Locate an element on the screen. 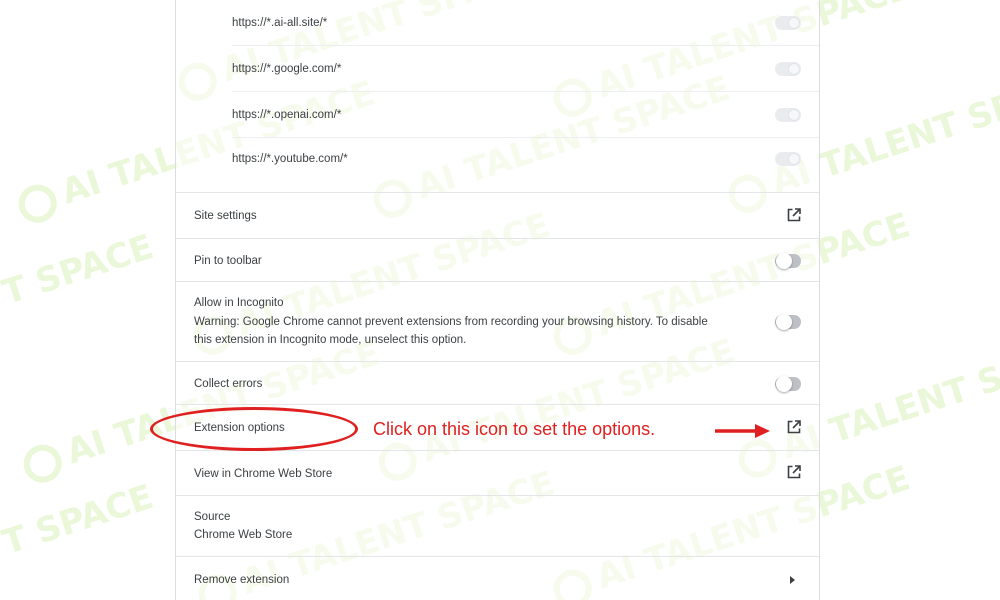 This screenshot has width=1000, height=600. incognito-title: Allow in Incognito is located at coordinates (239, 303).